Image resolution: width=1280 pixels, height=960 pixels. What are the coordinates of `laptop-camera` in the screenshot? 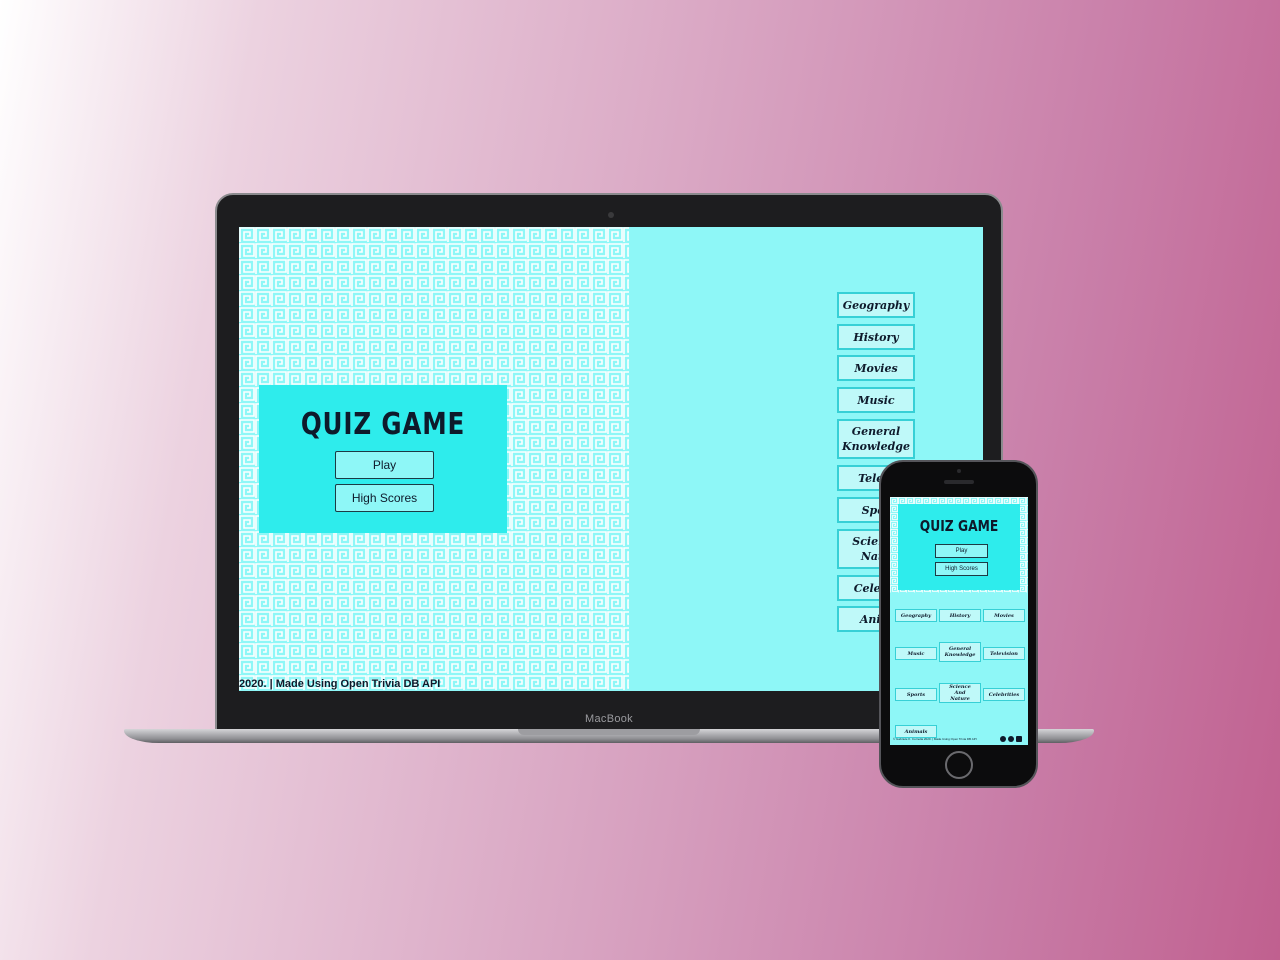 It's located at (611, 215).